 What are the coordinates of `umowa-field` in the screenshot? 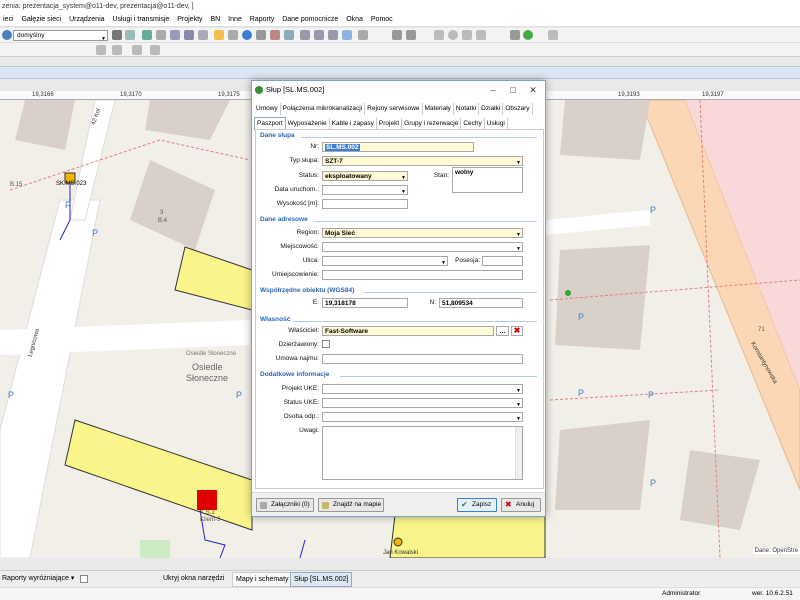 It's located at (422, 359).